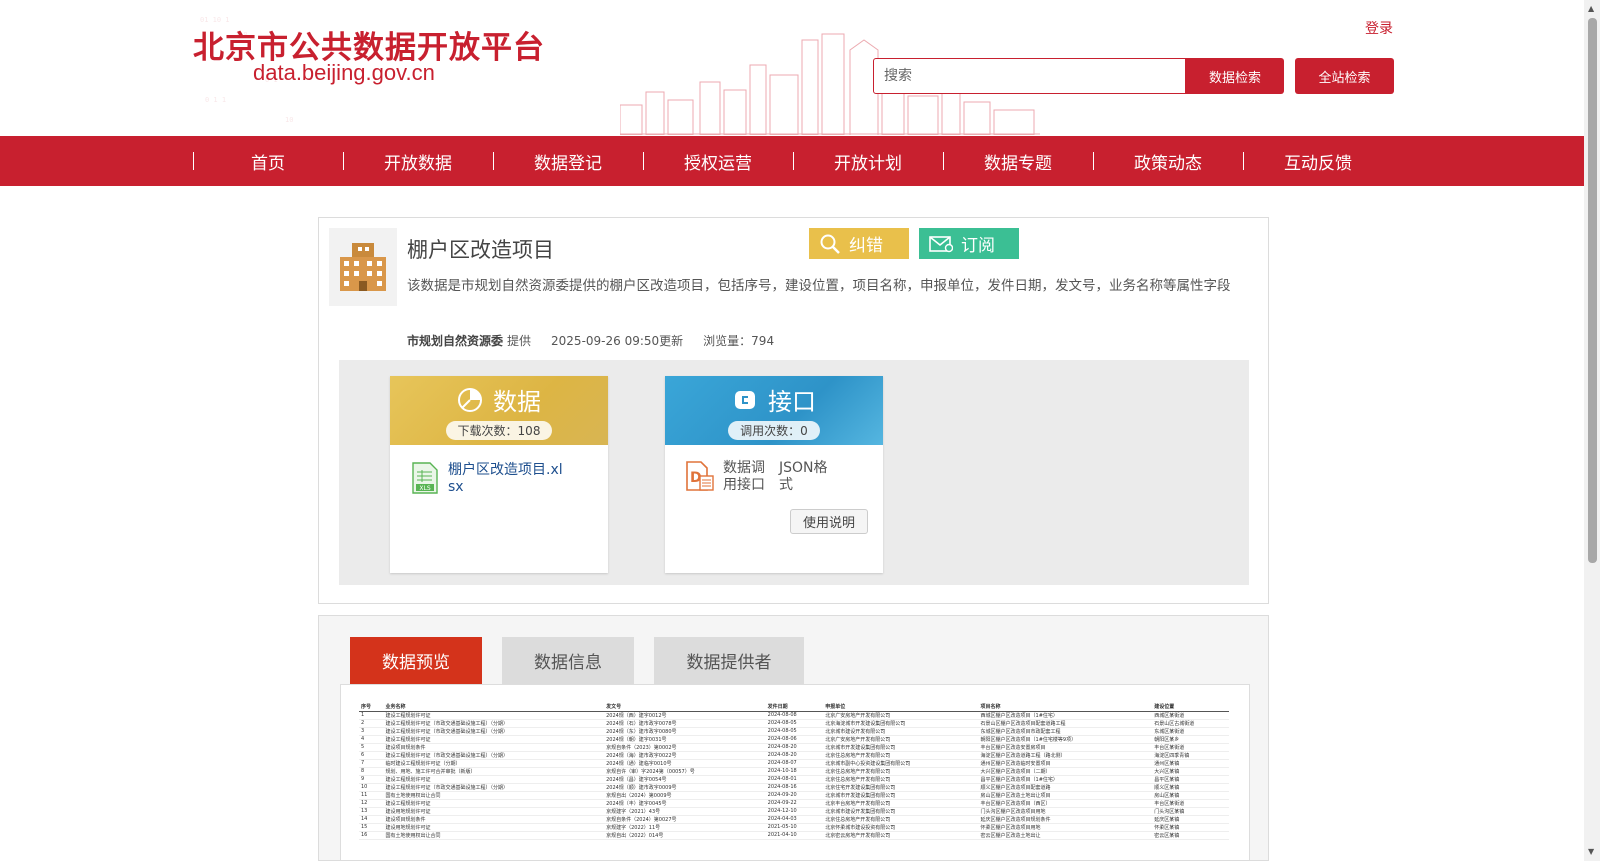 This screenshot has height=861, width=1600. What do you see at coordinates (685, 819) in the screenshot?
I see `table-cell: 京规自条件（2024）第0027号` at bounding box center [685, 819].